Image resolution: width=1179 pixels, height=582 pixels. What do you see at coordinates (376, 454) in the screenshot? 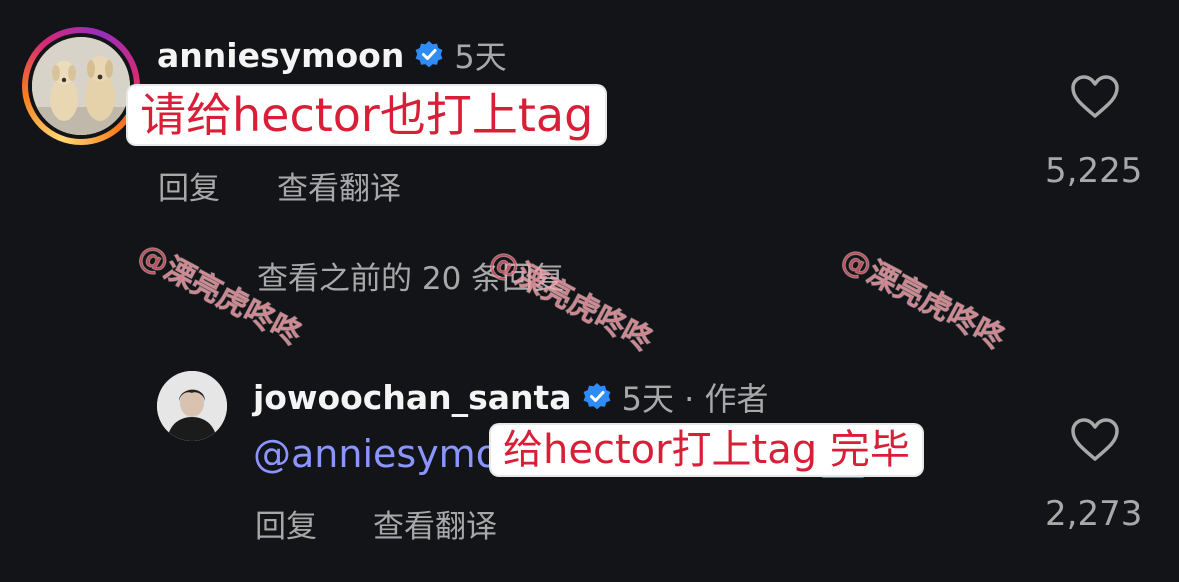
I see `mention-link: @anniesymo` at bounding box center [376, 454].